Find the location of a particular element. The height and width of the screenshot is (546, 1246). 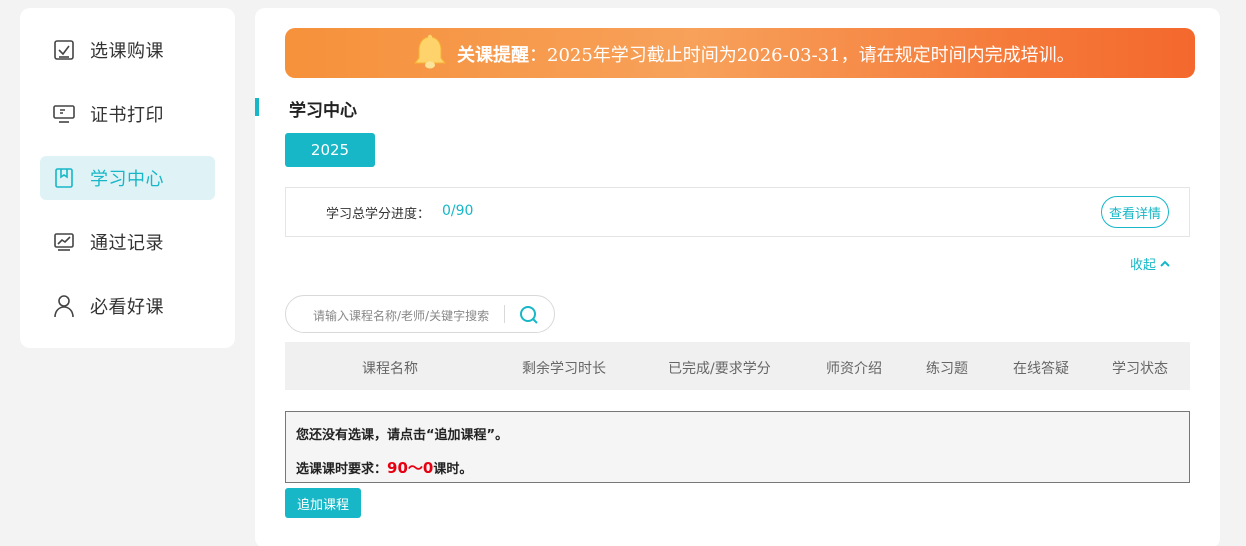

sidebar-item-label: 证书打印 is located at coordinates (127, 115).